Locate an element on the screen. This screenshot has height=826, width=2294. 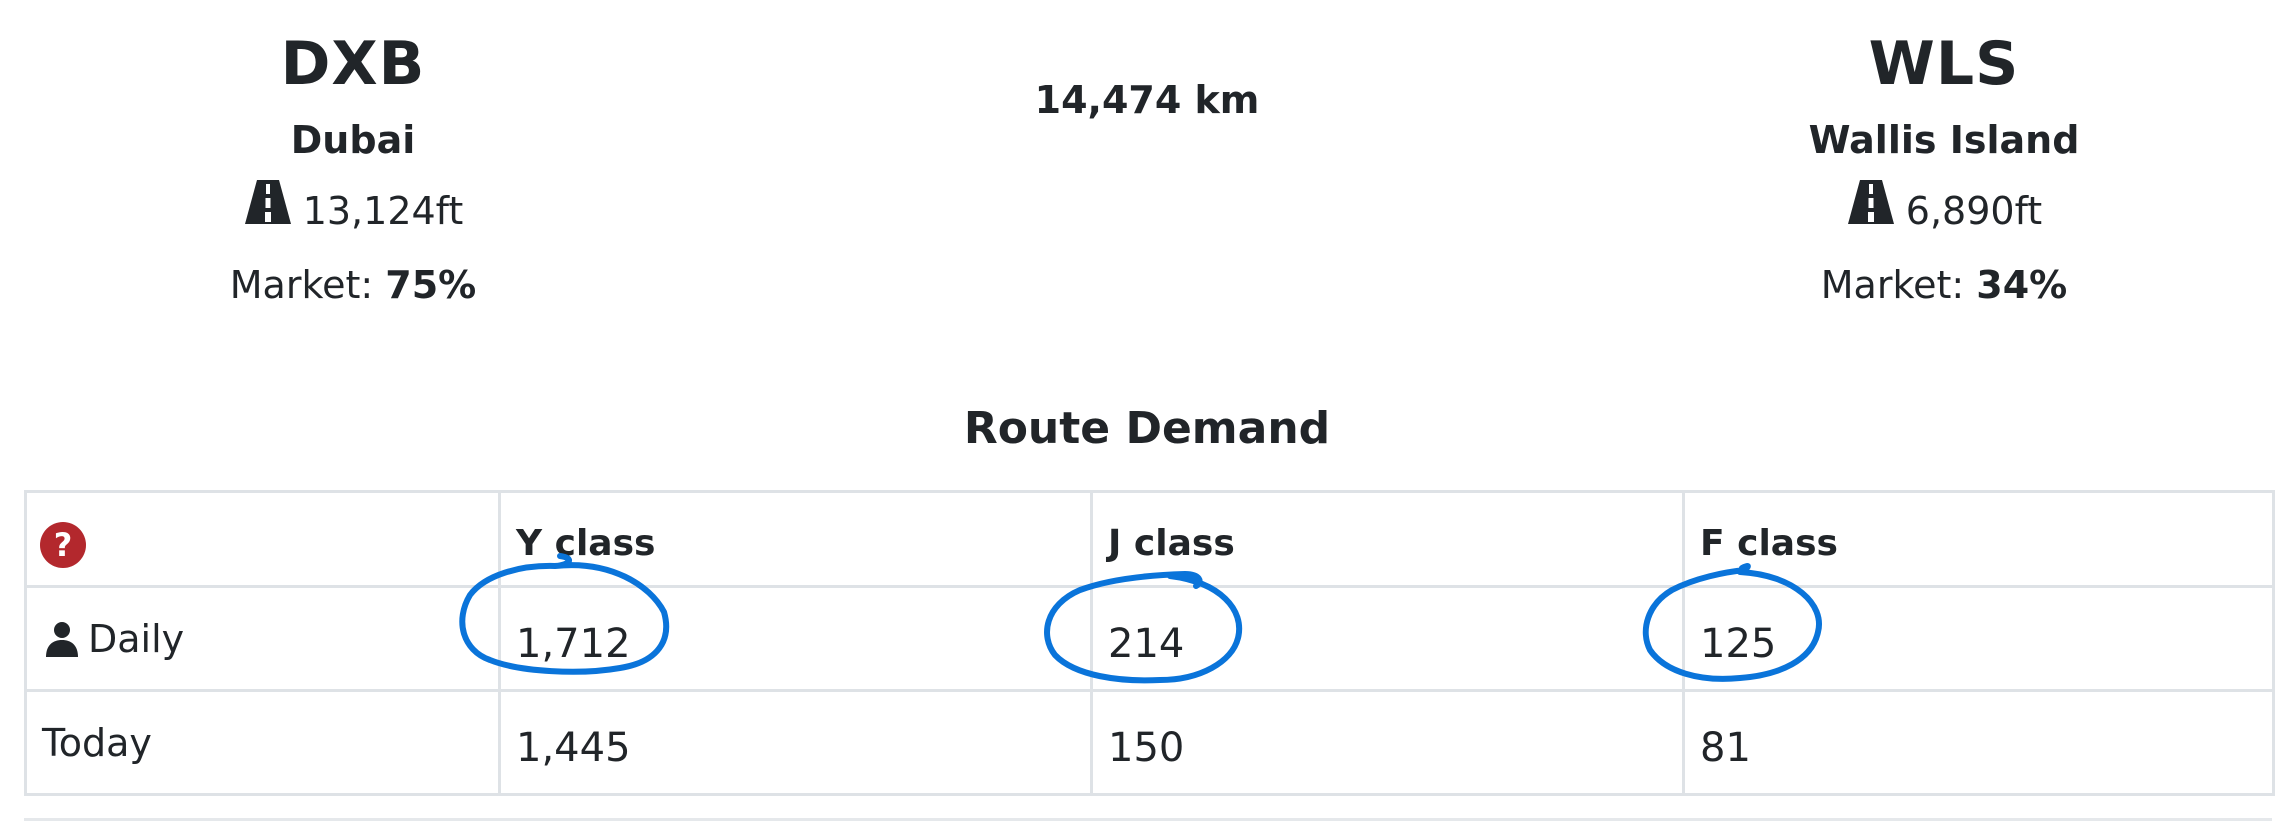
destination-code: WLS is located at coordinates (1944, 64).